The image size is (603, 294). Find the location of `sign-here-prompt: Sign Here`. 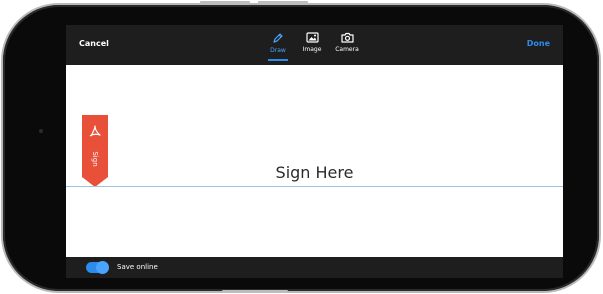

sign-here-prompt: Sign Here is located at coordinates (314, 172).